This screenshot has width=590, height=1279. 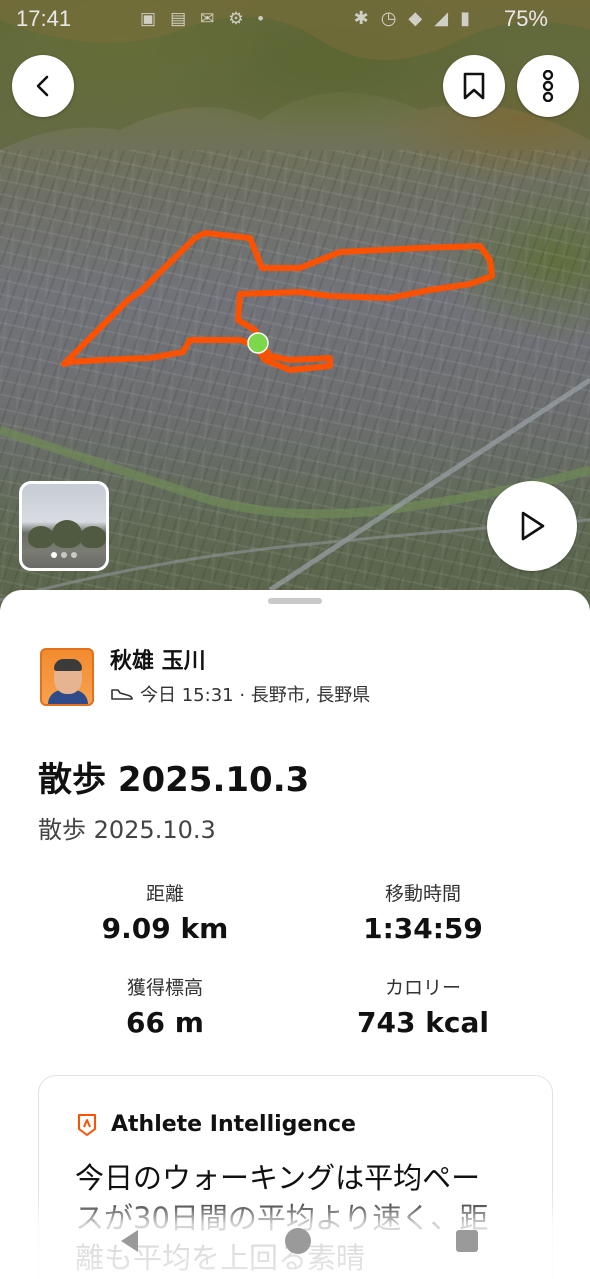 What do you see at coordinates (148, 18) in the screenshot?
I see `photo-icon: ▣` at bounding box center [148, 18].